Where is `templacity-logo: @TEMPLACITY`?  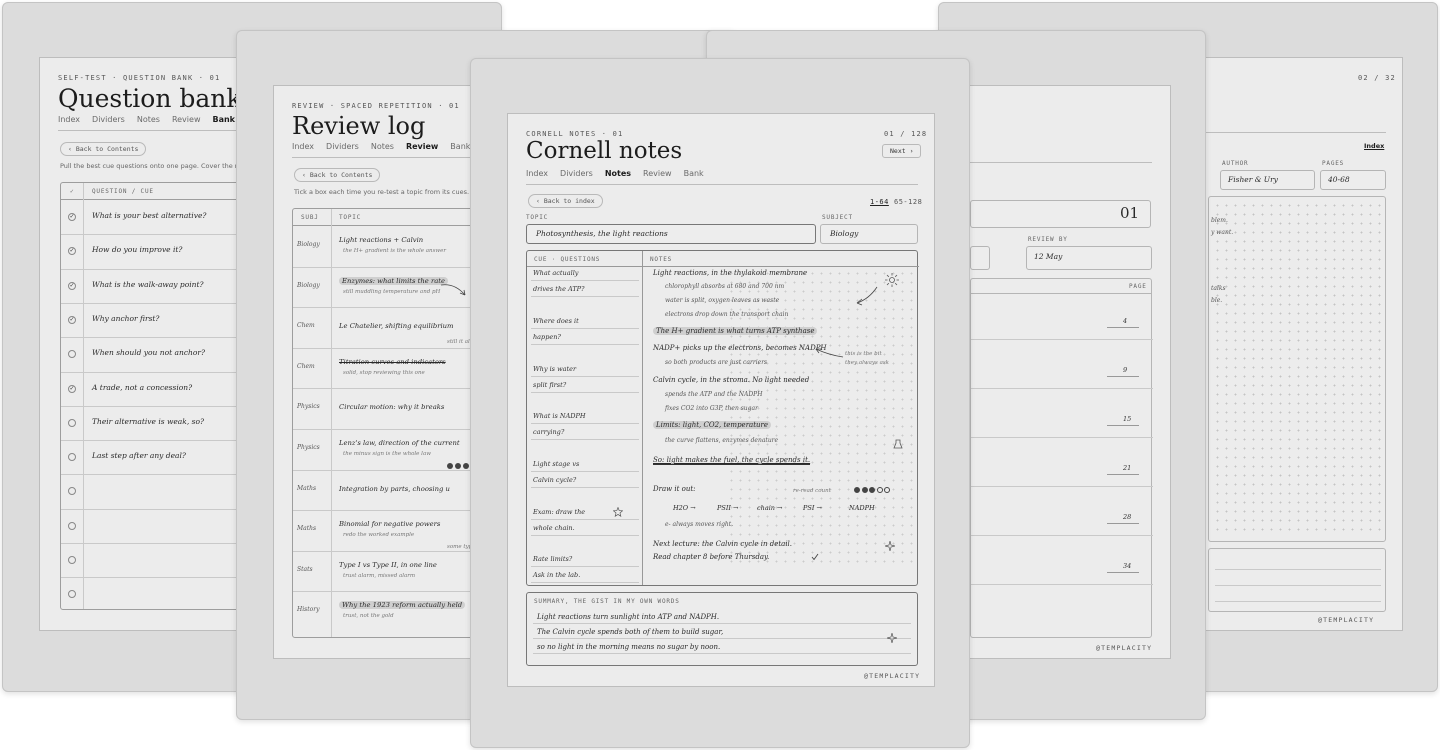 templacity-logo: @TEMPLACITY is located at coordinates (1346, 620).